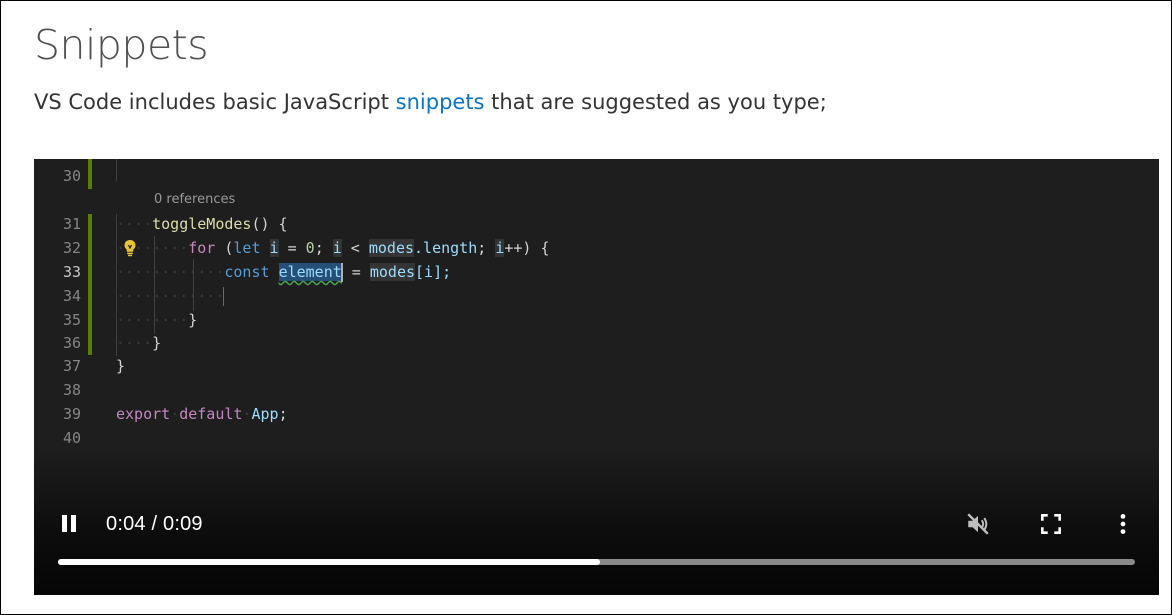  Describe the element at coordinates (310, 272) in the screenshot. I see `selected-identifier: element` at that location.